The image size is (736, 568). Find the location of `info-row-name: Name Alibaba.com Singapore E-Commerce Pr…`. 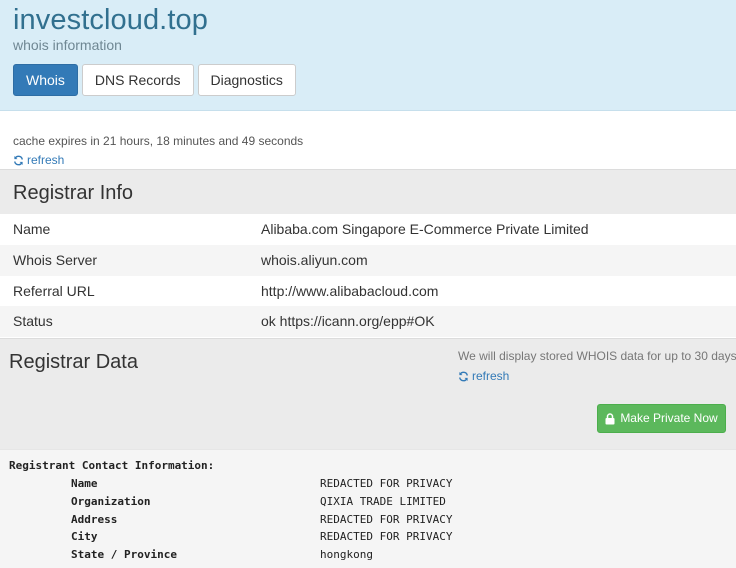

info-row-name: Name Alibaba.com Singapore E-Commerce Pr… is located at coordinates (368, 229).